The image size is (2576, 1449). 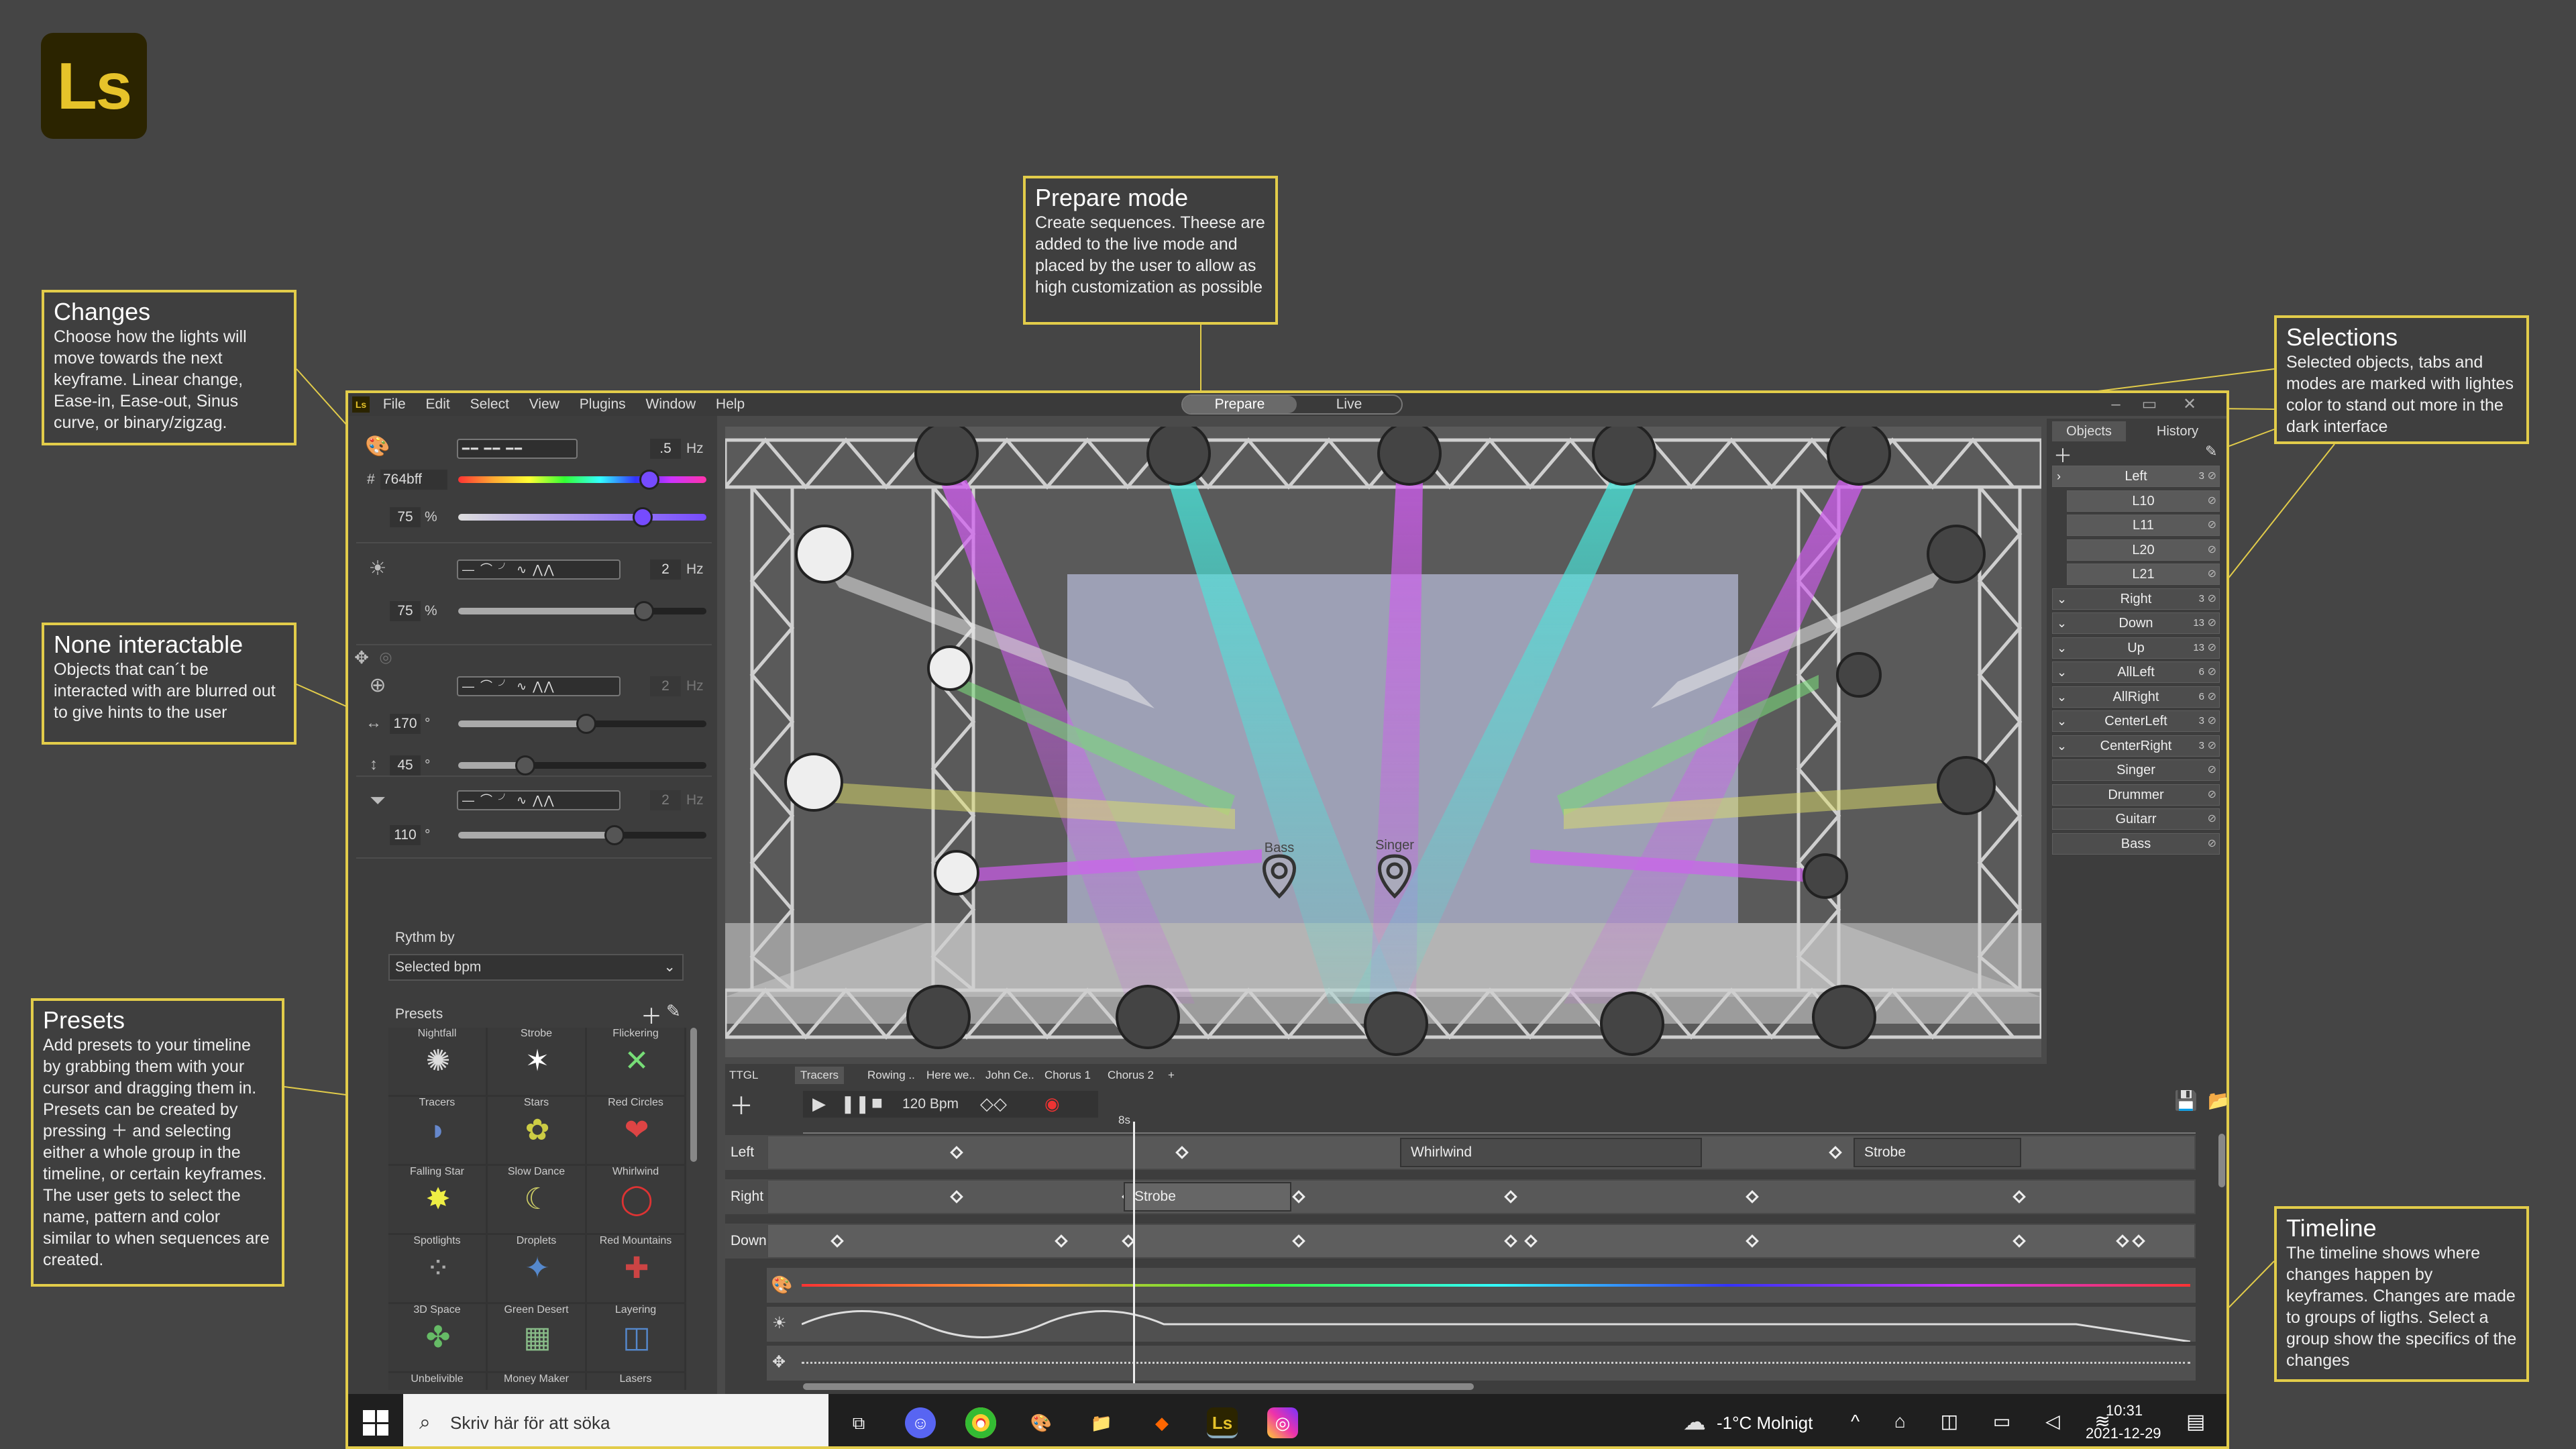 I want to click on edit-object-icon: ✎, so click(x=2211, y=451).